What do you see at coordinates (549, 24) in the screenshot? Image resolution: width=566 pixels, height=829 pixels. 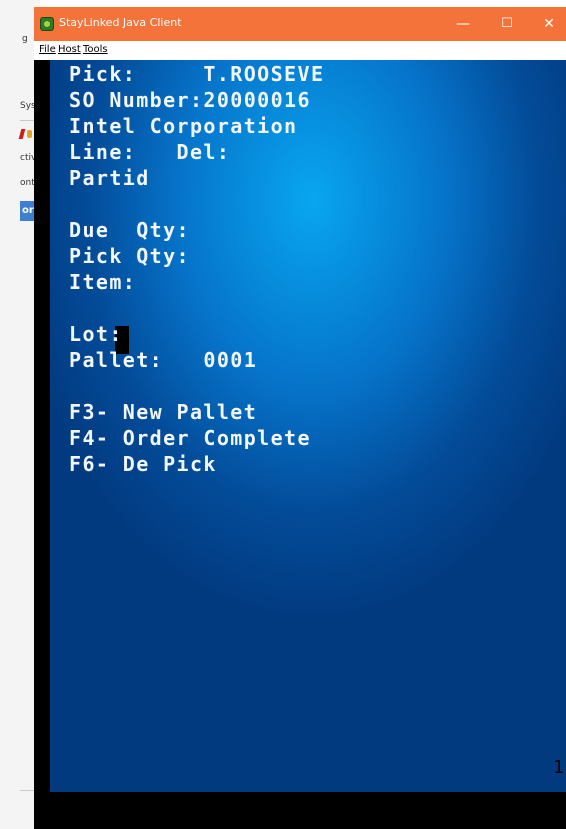 I see `close-button: ✕` at bounding box center [549, 24].